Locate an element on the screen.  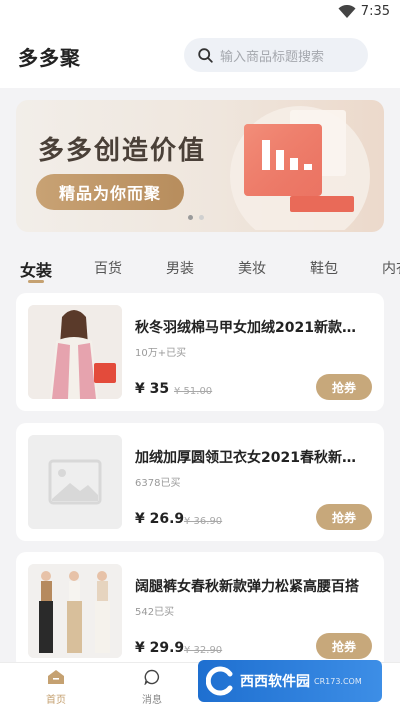
pagination-dot-active is located at coordinates (190, 217).